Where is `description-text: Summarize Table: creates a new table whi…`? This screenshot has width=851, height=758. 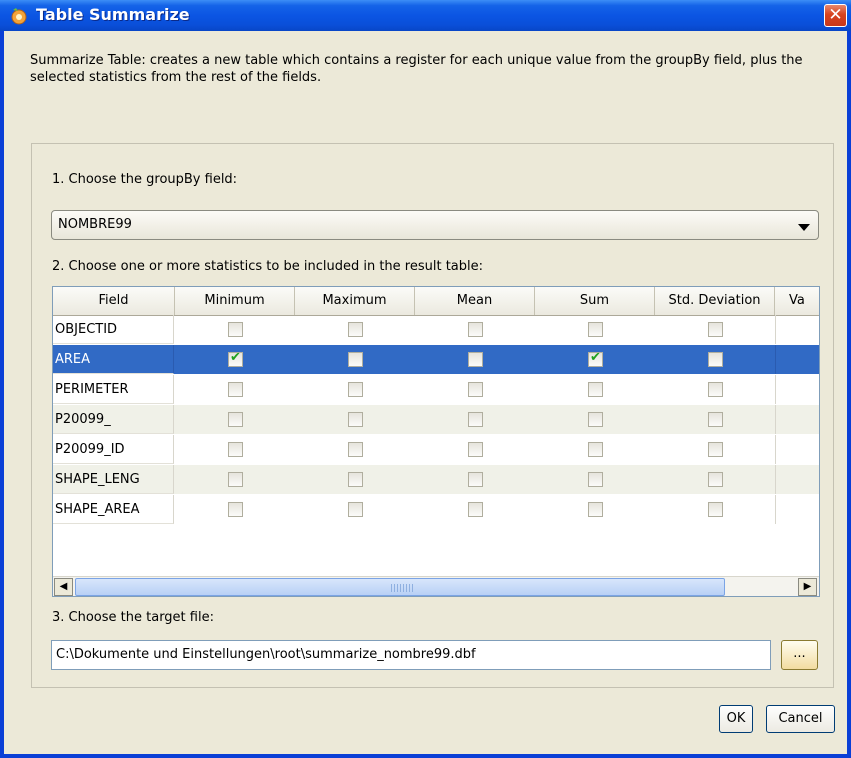
description-text: Summarize Table: creates a new table whi… is located at coordinates (416, 69).